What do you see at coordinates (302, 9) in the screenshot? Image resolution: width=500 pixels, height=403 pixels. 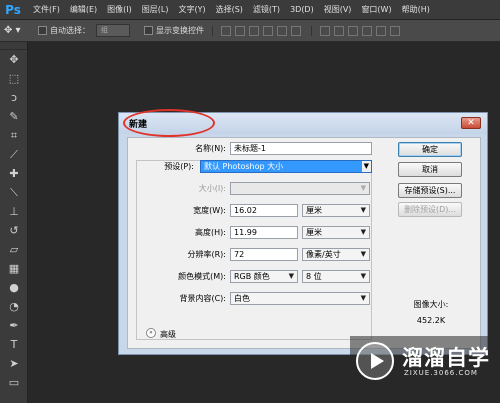 I see `menu-3d: 3D(D)` at bounding box center [302, 9].